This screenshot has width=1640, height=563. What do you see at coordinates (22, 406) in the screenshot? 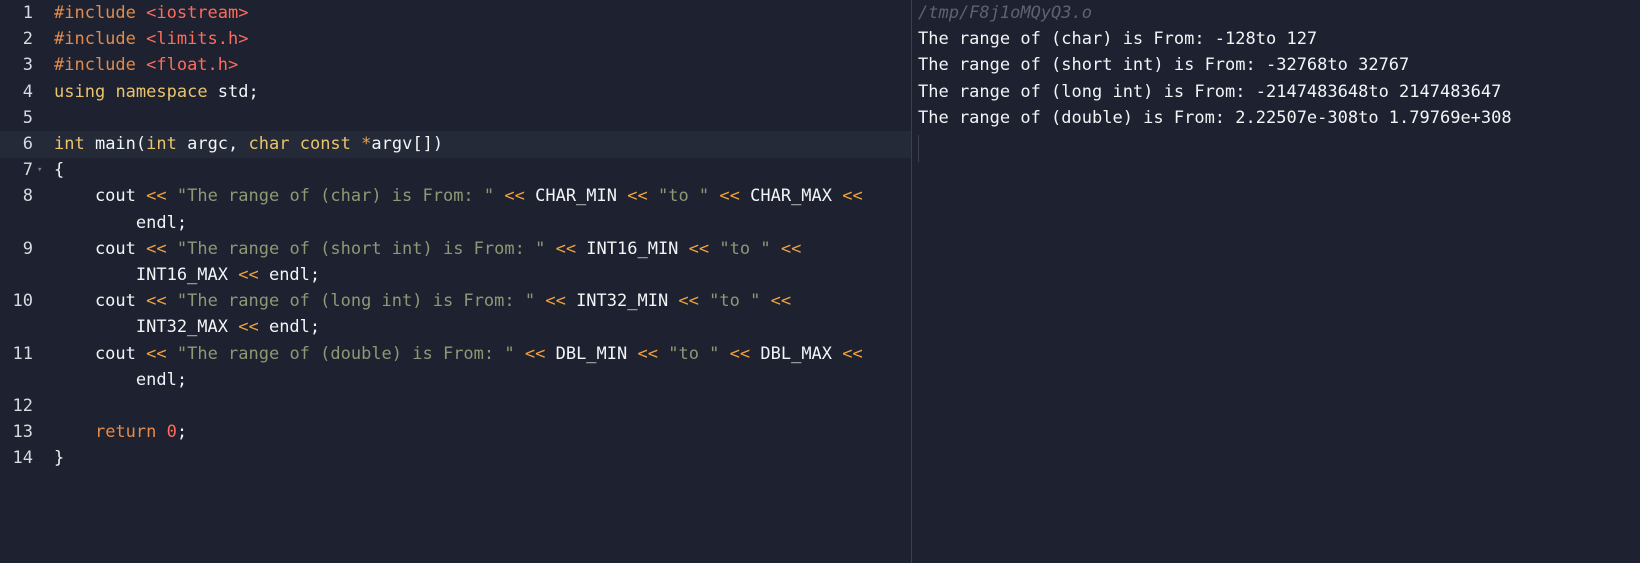
I see `line-number: 12` at bounding box center [22, 406].